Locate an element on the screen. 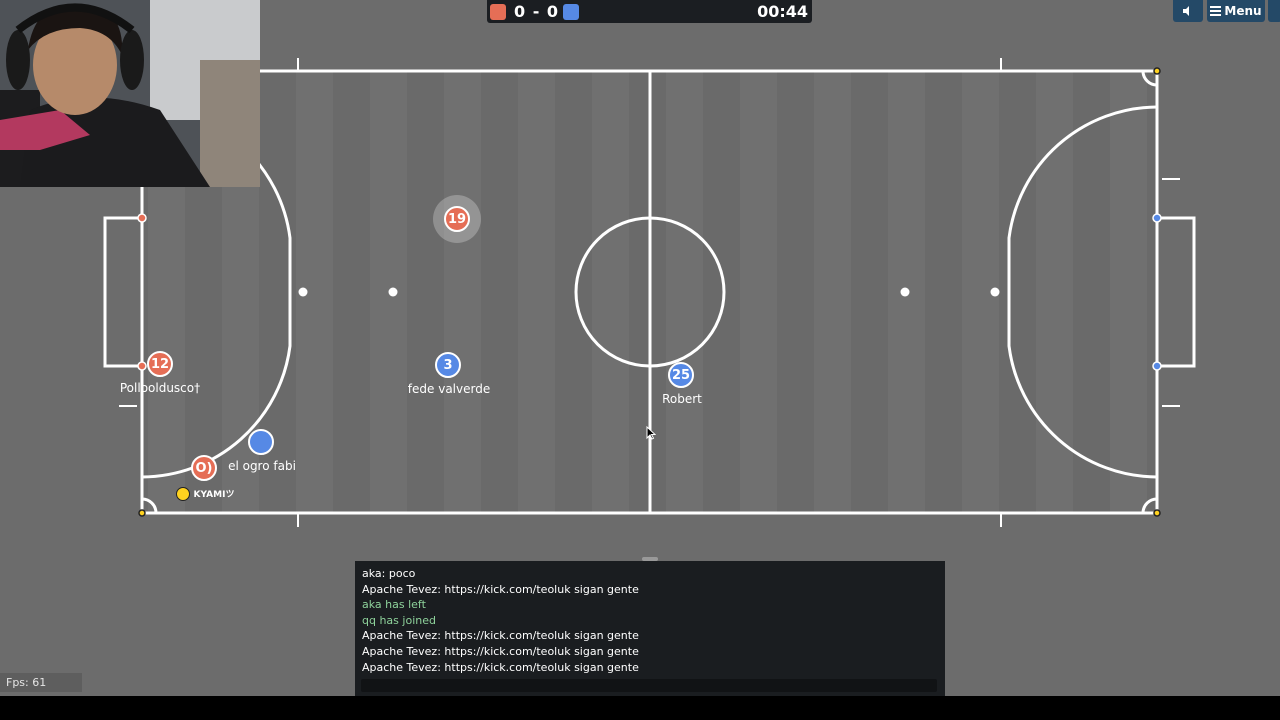  red-team-indicator is located at coordinates (498, 12).